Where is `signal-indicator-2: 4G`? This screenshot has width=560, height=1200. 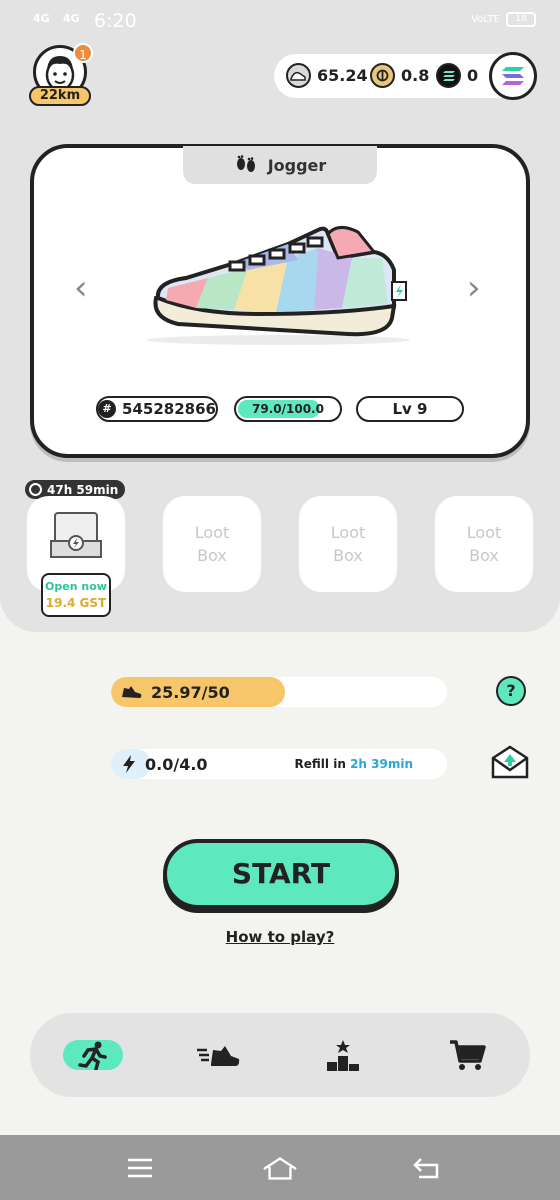
signal-indicator-2: 4G is located at coordinates (71, 18).